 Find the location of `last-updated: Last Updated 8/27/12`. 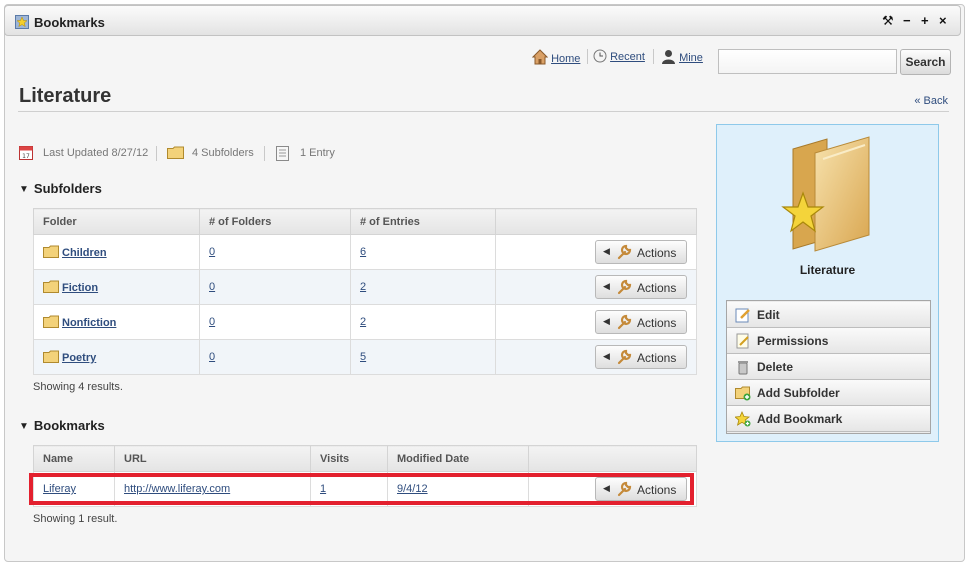

last-updated: Last Updated 8/27/12 is located at coordinates (96, 153).